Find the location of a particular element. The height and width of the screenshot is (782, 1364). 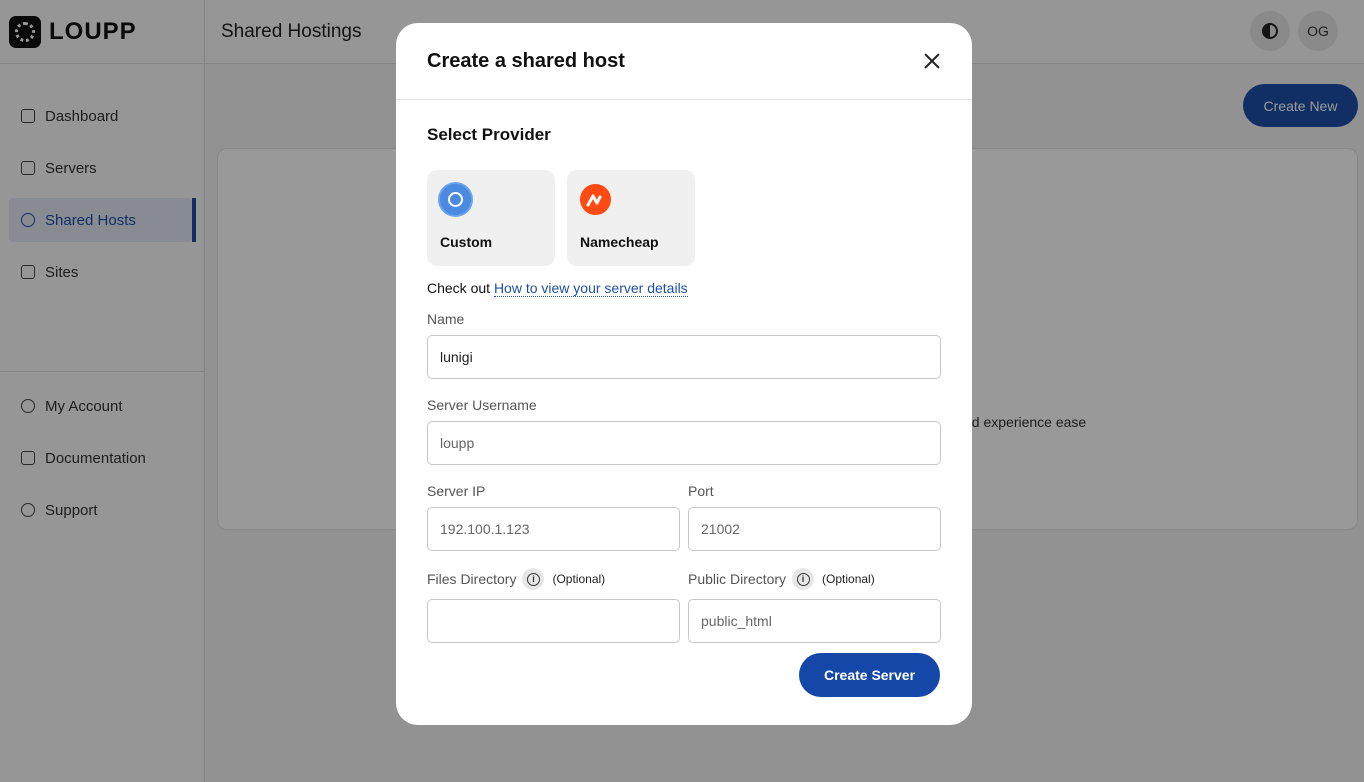

port-label: Port is located at coordinates (701, 491).